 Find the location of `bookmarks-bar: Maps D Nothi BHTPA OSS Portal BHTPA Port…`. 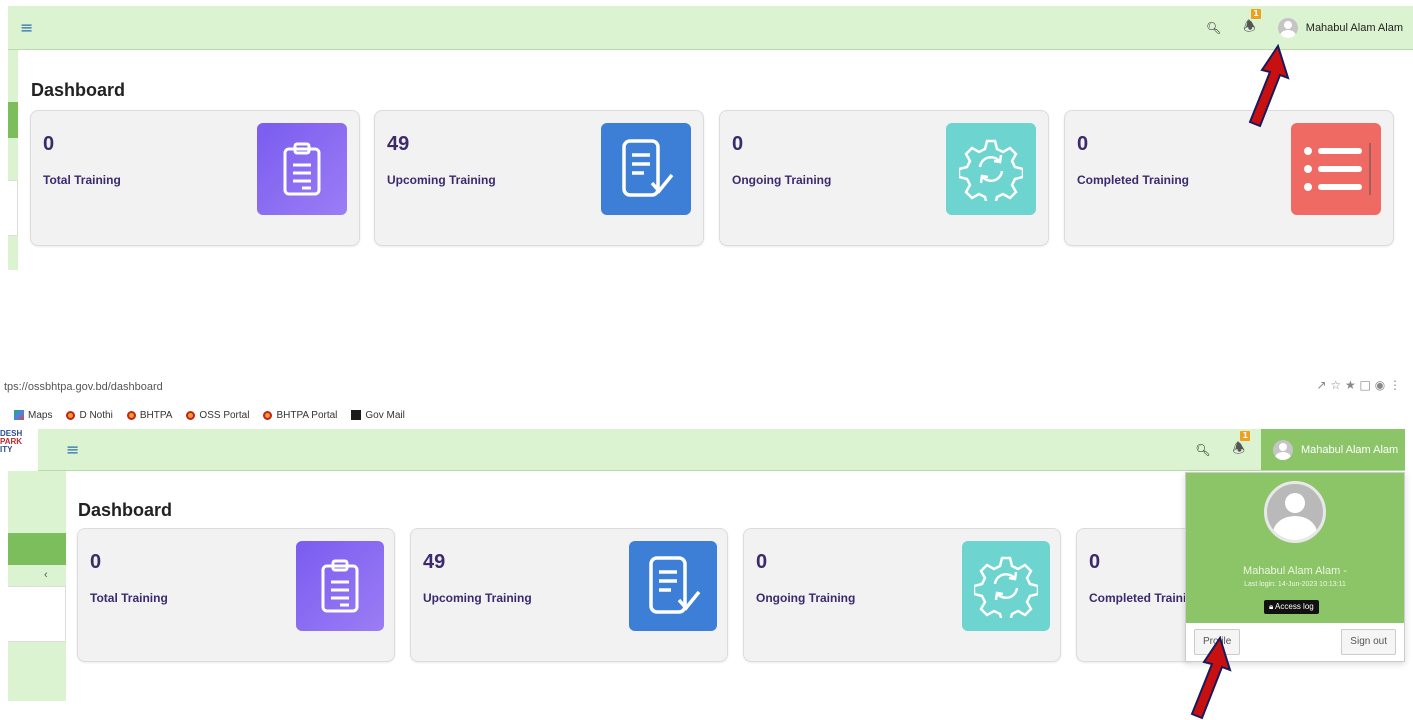

bookmarks-bar: Maps D Nothi BHTPA OSS Portal BHTPA Port… is located at coordinates (202, 415).